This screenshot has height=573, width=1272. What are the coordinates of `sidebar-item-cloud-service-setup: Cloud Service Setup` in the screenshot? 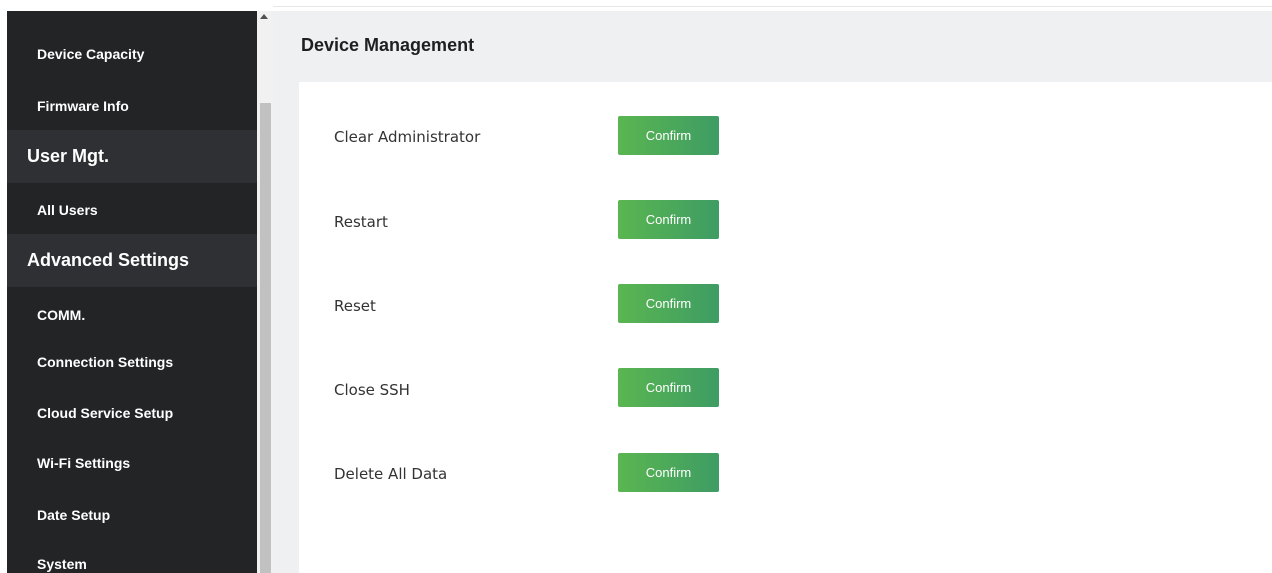 It's located at (132, 413).